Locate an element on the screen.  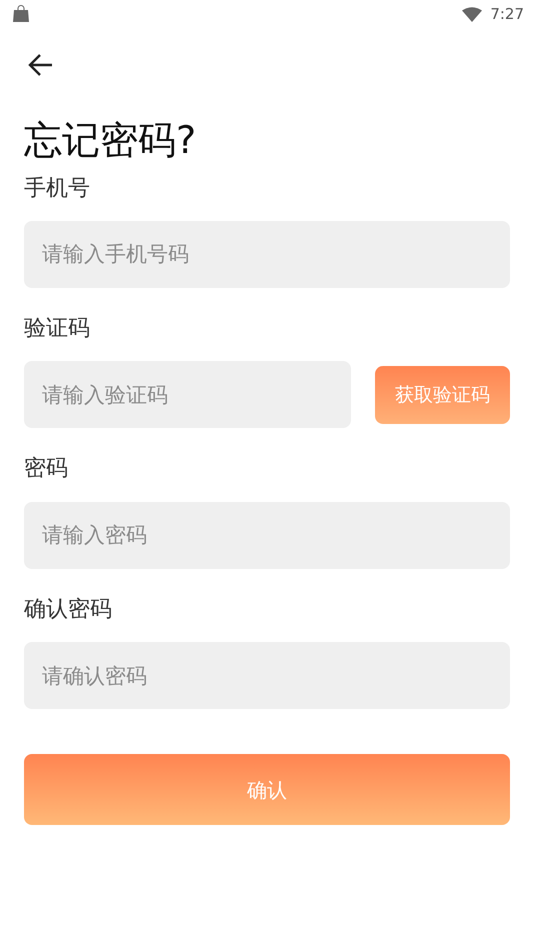
get-code-button: 获取验证码 is located at coordinates (442, 395).